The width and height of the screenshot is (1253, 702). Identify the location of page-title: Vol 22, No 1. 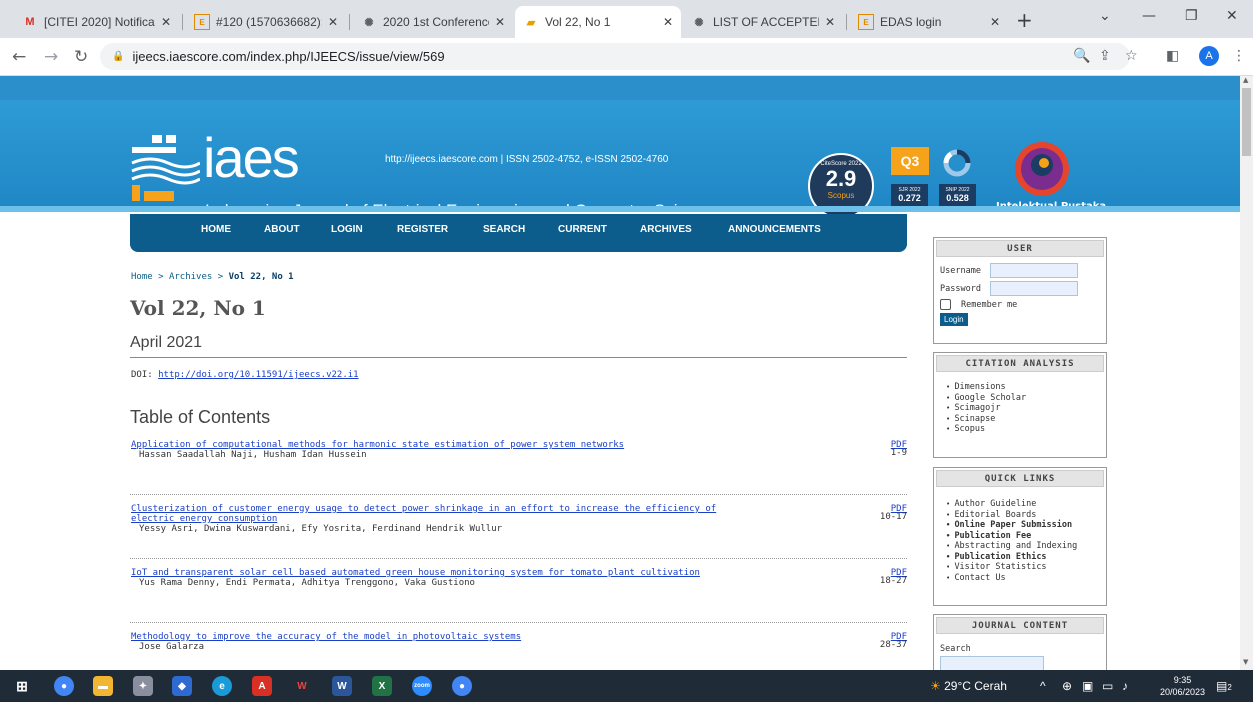
(198, 308).